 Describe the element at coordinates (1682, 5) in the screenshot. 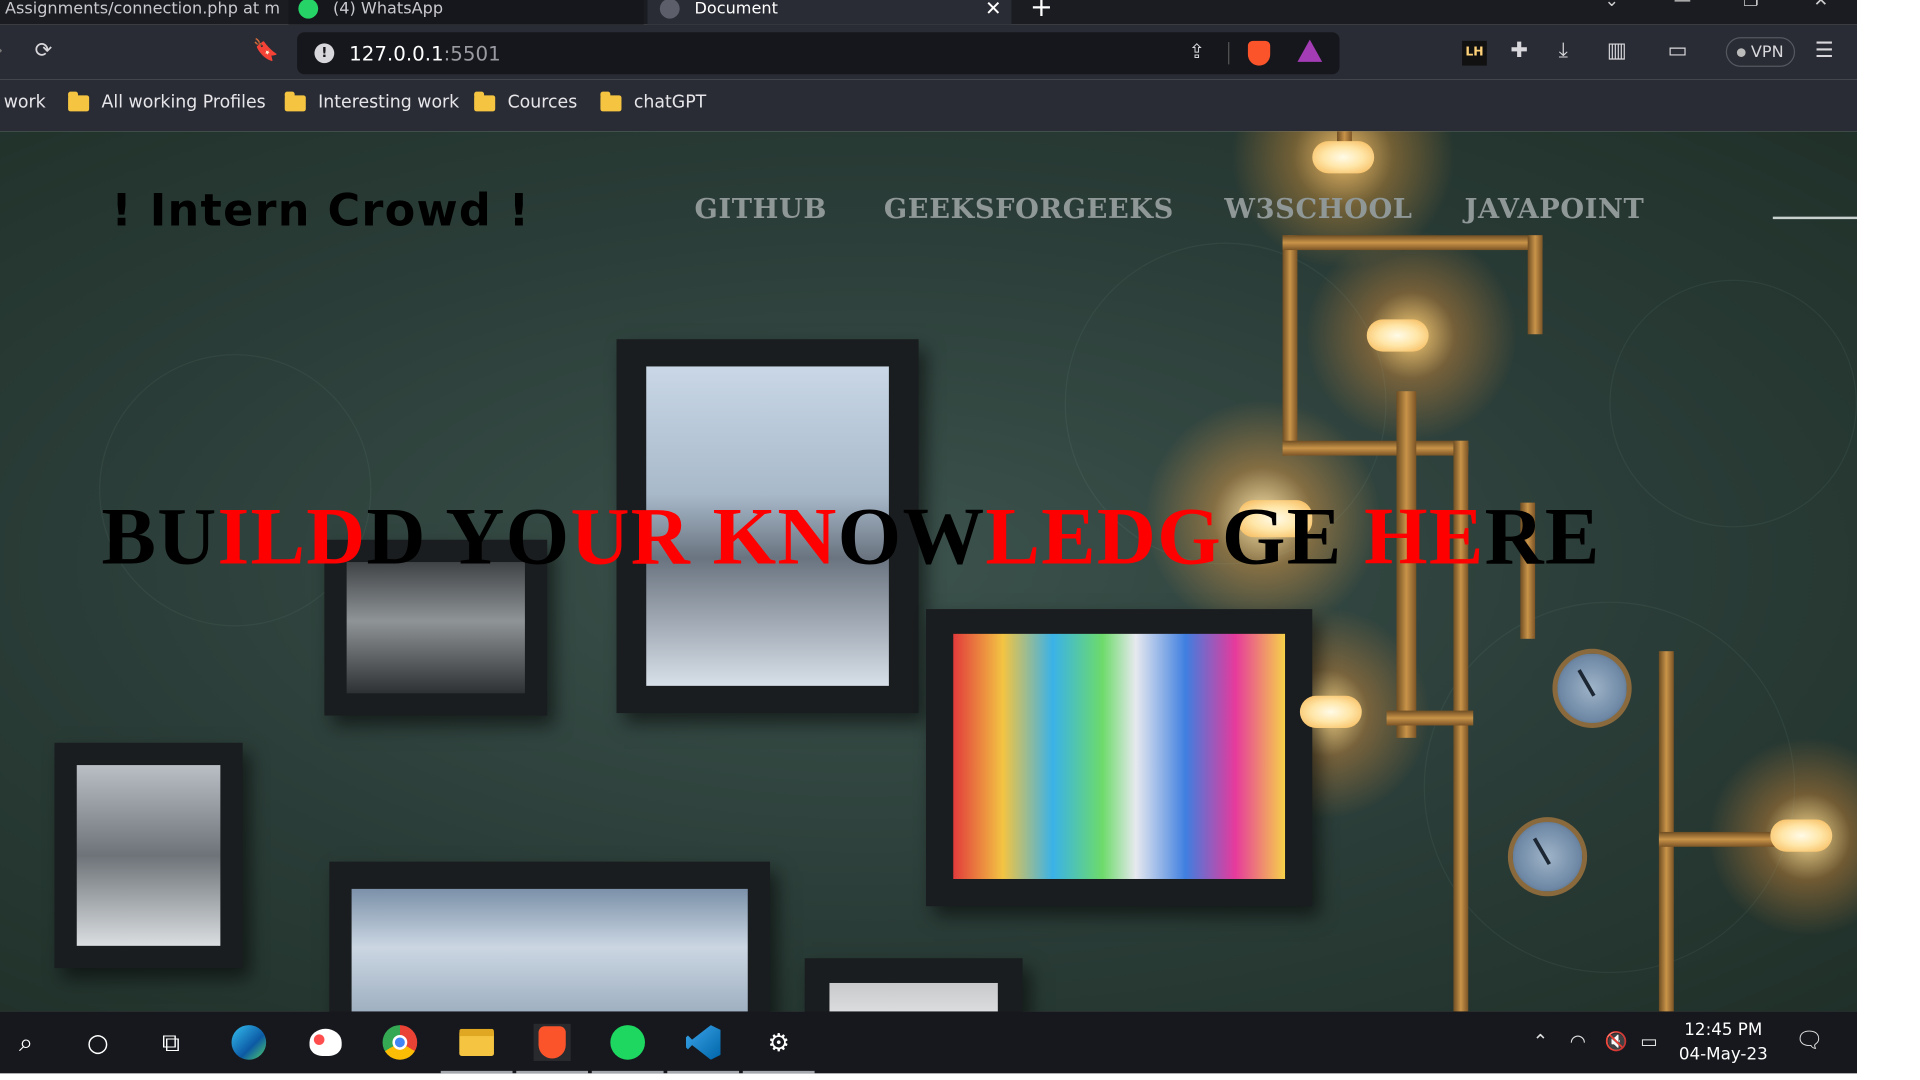

I see `minimize-icon: —` at that location.